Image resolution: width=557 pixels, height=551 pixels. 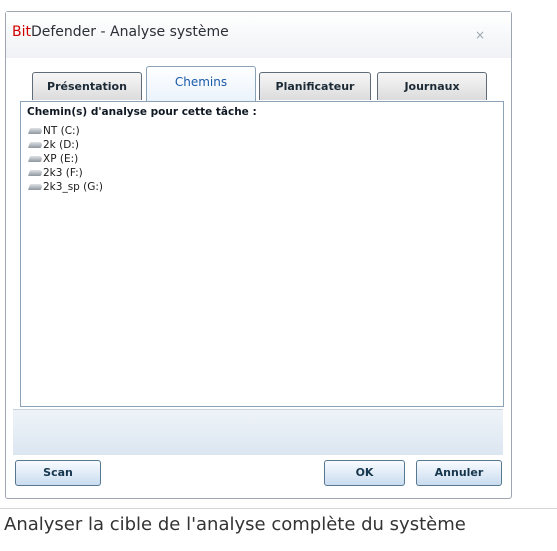 What do you see at coordinates (459, 473) in the screenshot?
I see `cancel-button: Annuler` at bounding box center [459, 473].